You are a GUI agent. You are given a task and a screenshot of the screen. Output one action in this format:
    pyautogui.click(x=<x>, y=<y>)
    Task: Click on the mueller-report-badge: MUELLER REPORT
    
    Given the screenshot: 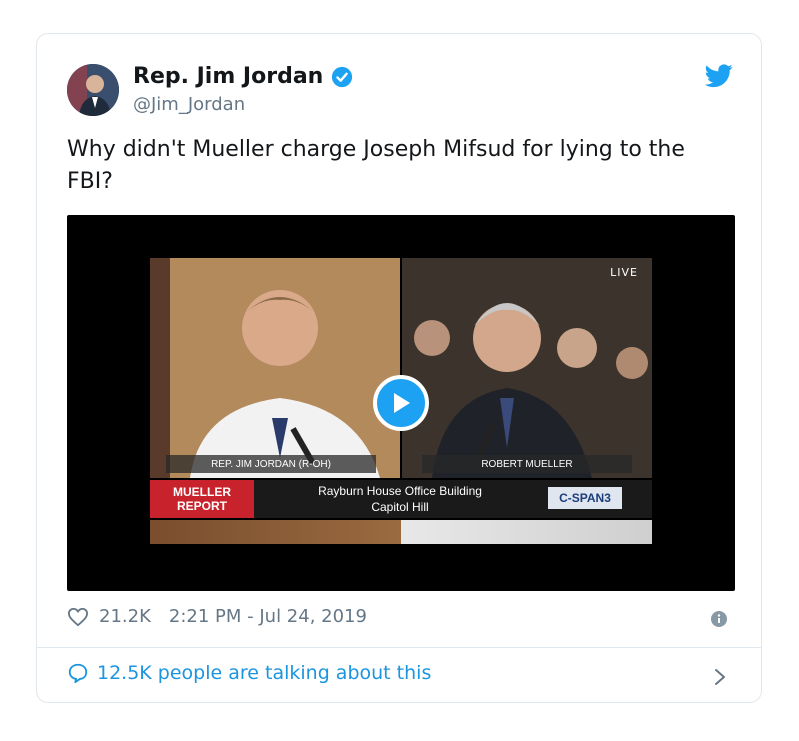 What is the action you would take?
    pyautogui.click(x=202, y=499)
    